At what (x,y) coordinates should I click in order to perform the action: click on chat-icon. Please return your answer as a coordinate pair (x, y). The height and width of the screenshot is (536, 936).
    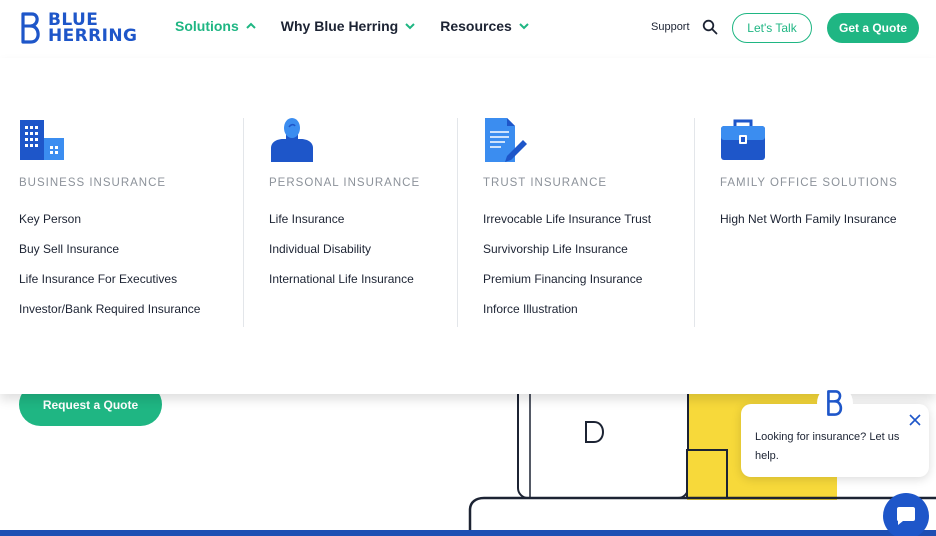
    Looking at the image, I should click on (906, 516).